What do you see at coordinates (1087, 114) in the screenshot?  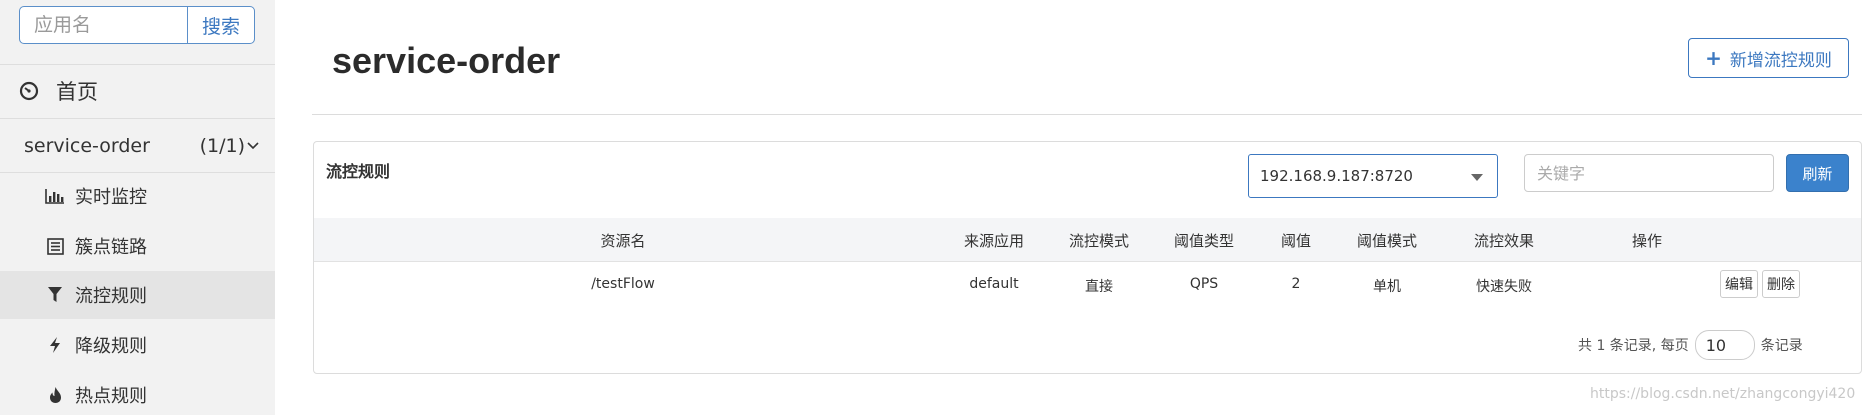 I see `title-divider` at bounding box center [1087, 114].